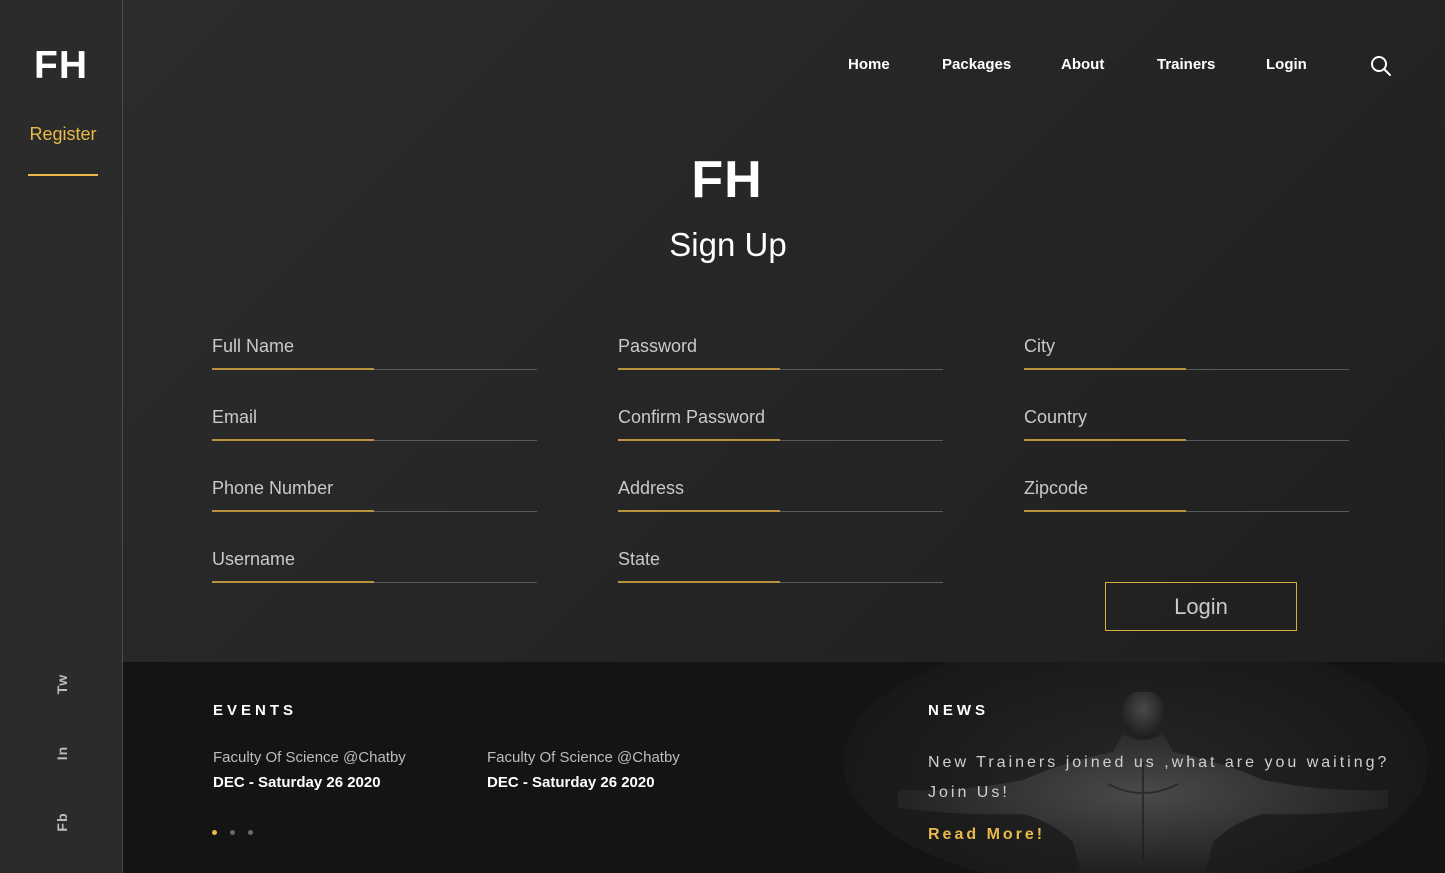  What do you see at coordinates (976, 64) in the screenshot?
I see `nav-packages: Packages` at bounding box center [976, 64].